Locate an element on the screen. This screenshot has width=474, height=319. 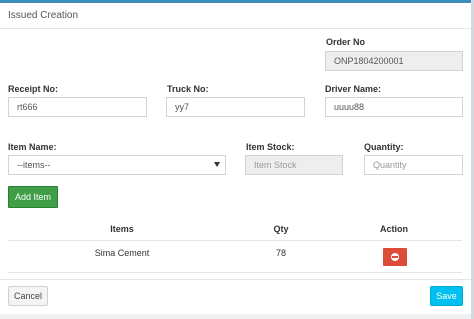
table-header: Items Qty Action is located at coordinates (235, 229).